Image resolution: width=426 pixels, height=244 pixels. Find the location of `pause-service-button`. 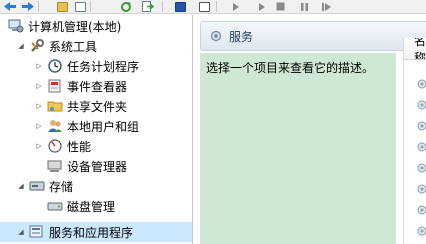

pause-service-button is located at coordinates (304, 6).